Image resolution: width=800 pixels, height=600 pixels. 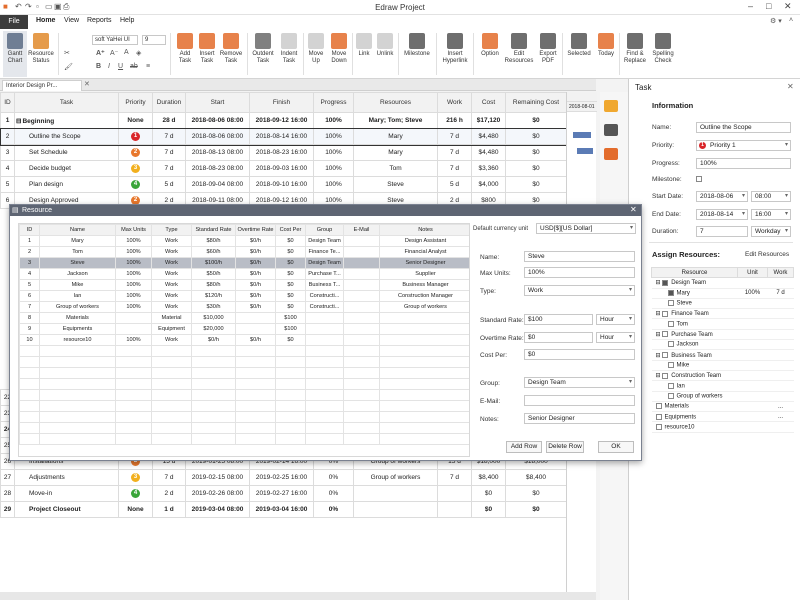 I want to click on standard-rate-unit-select: Hour, so click(x=615, y=319).